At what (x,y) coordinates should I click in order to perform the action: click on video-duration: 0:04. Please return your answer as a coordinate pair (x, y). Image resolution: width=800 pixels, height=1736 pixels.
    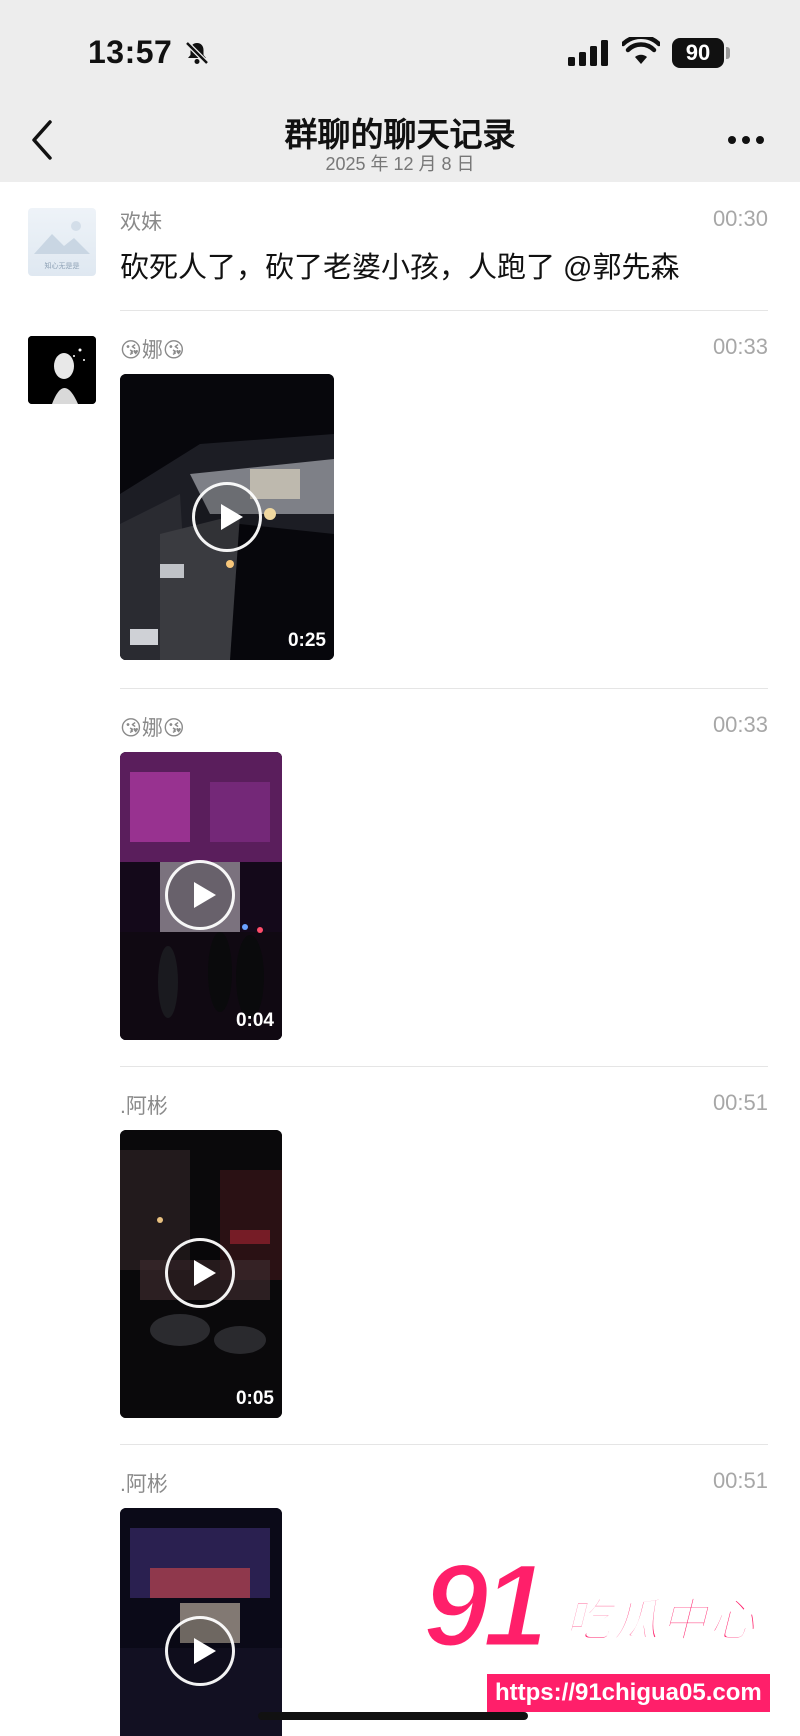
    Looking at the image, I should click on (254, 1020).